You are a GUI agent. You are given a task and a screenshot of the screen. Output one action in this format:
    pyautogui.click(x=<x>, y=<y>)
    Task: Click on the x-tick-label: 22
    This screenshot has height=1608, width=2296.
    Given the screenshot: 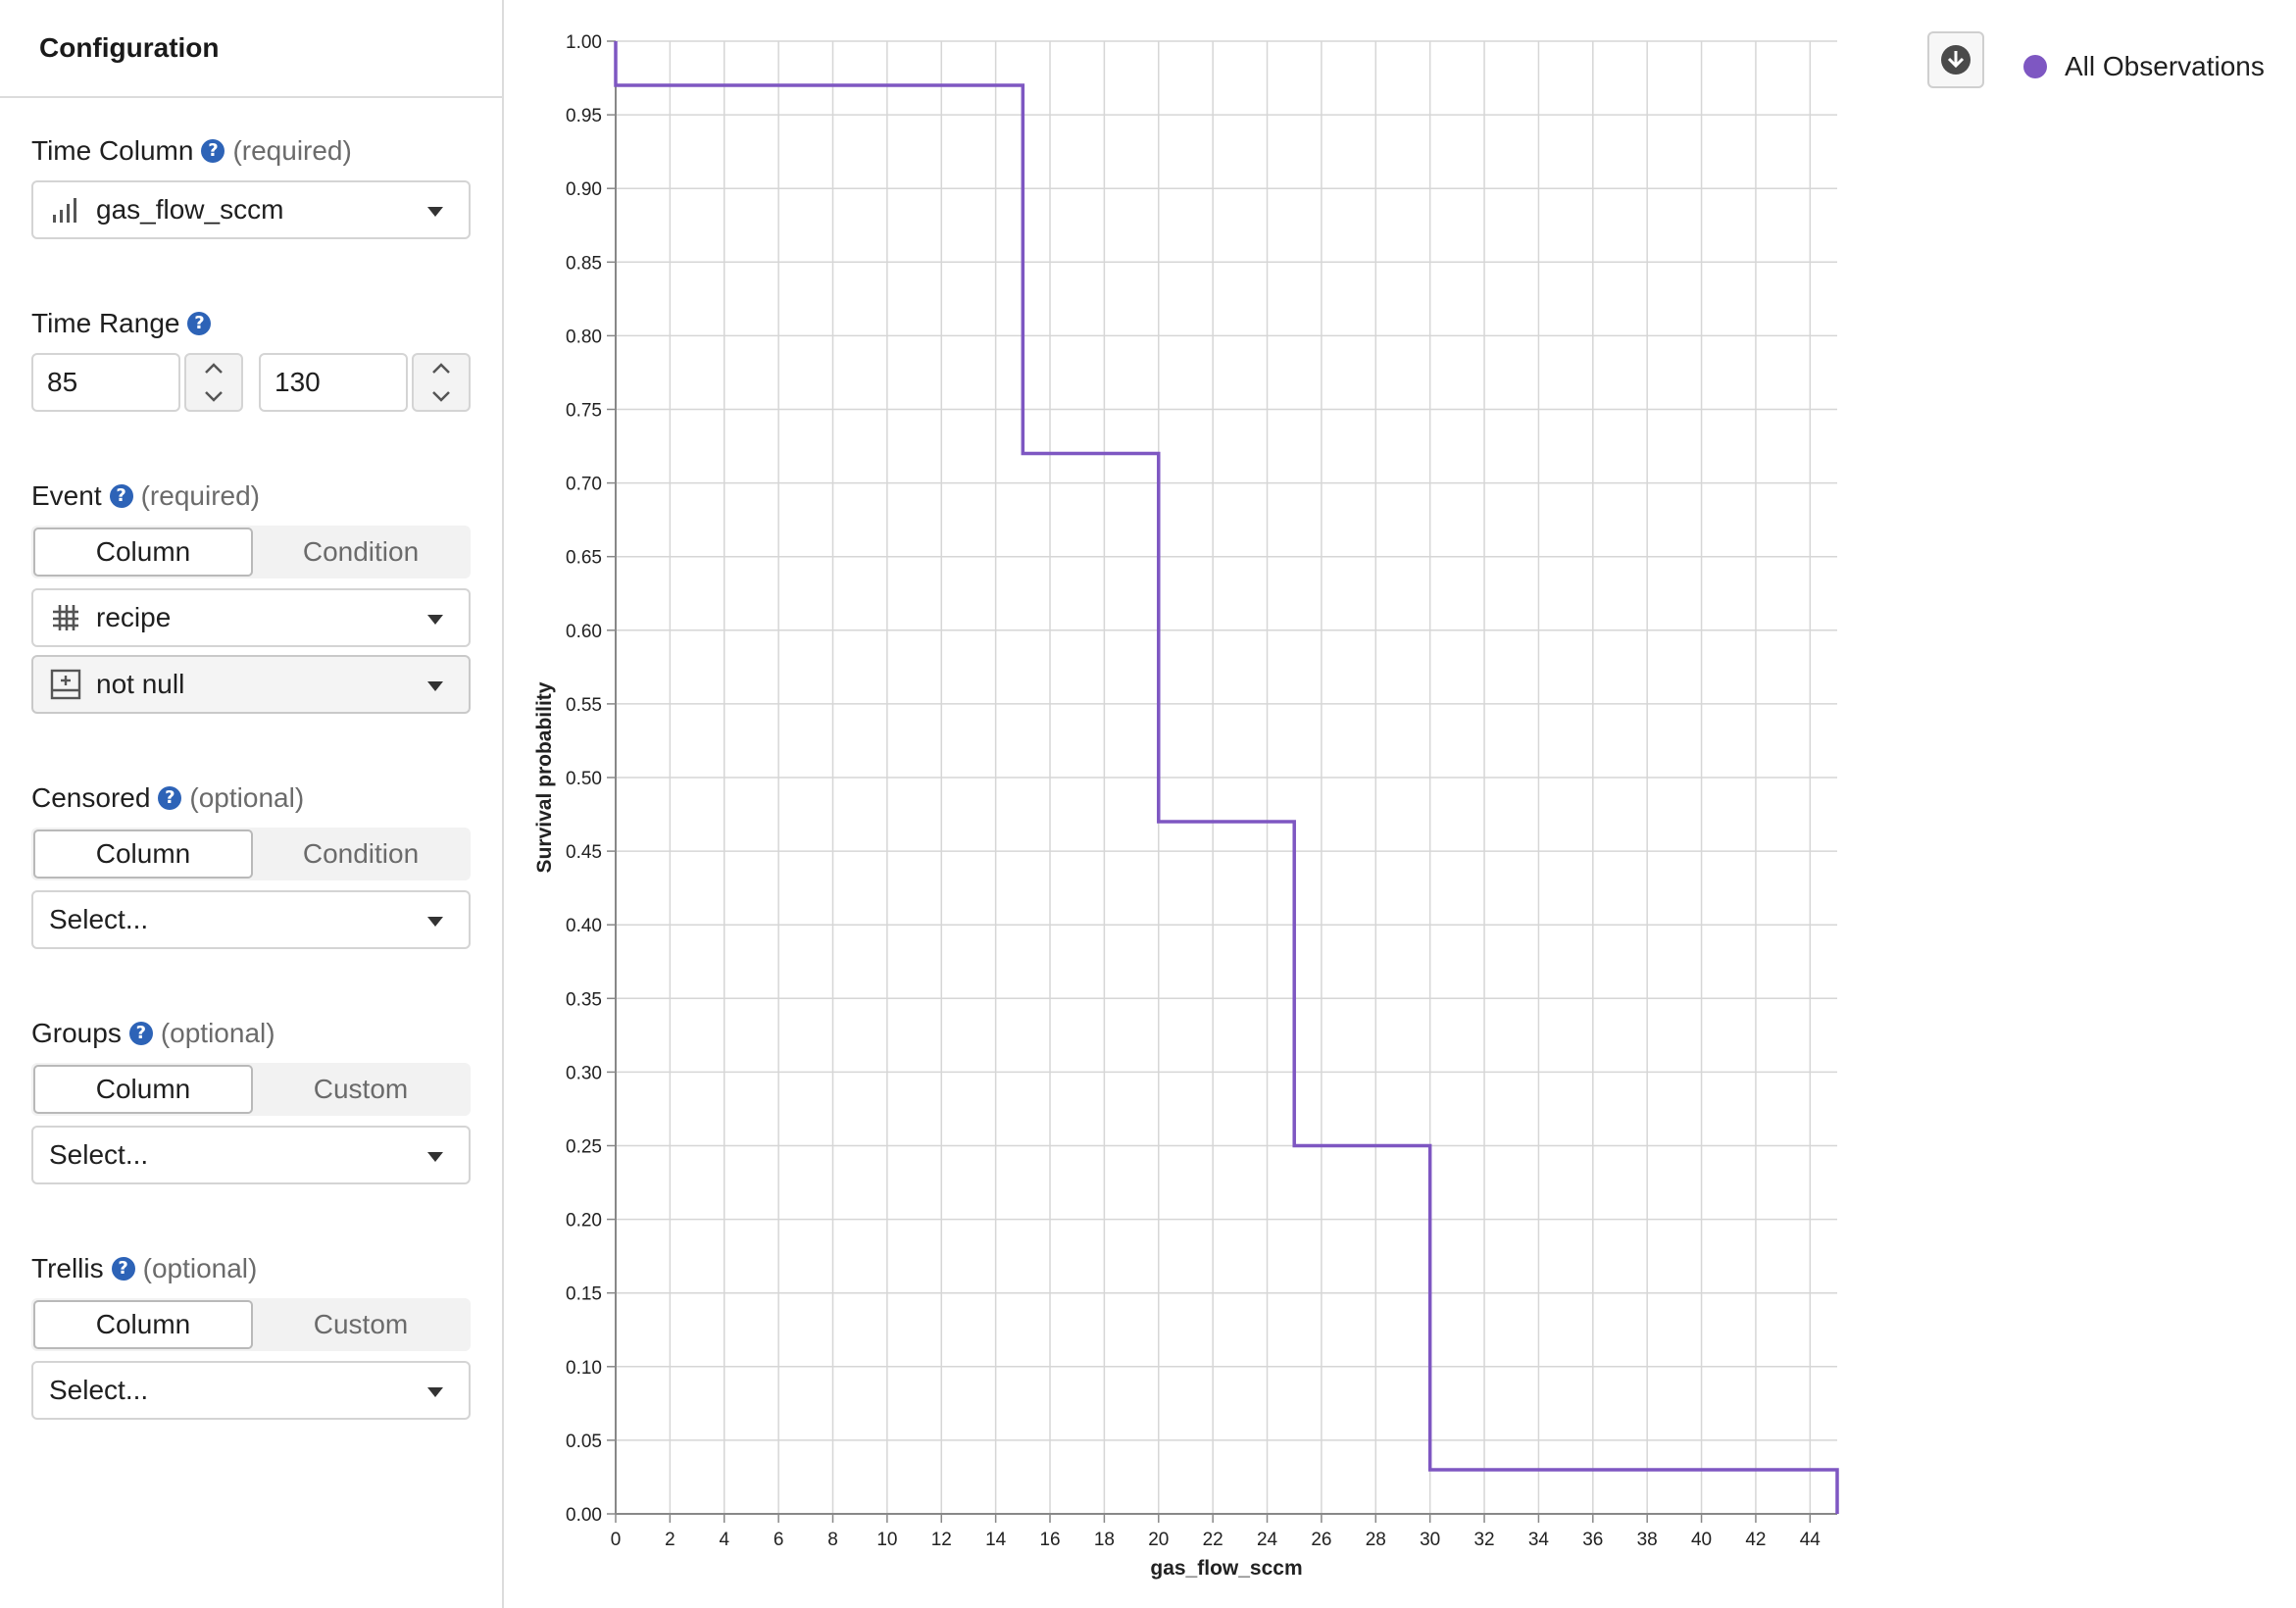 What is the action you would take?
    pyautogui.click(x=1213, y=1540)
    